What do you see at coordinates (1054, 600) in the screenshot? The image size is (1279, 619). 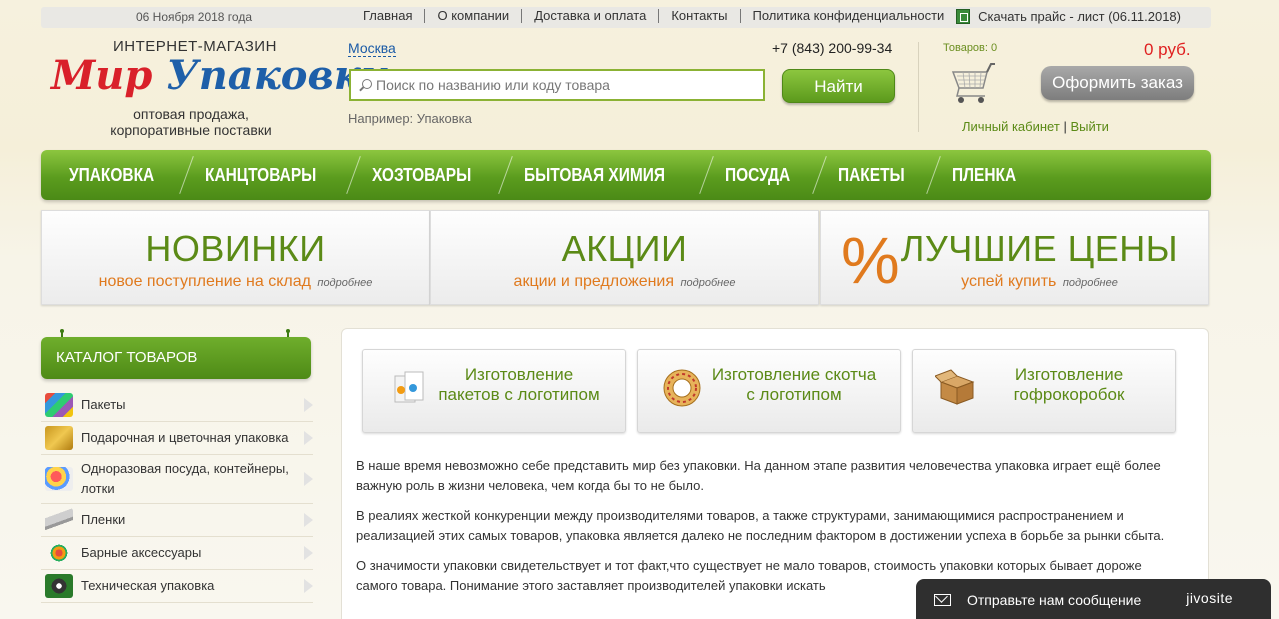 I see `chat-label: Отправьте нам сообщение` at bounding box center [1054, 600].